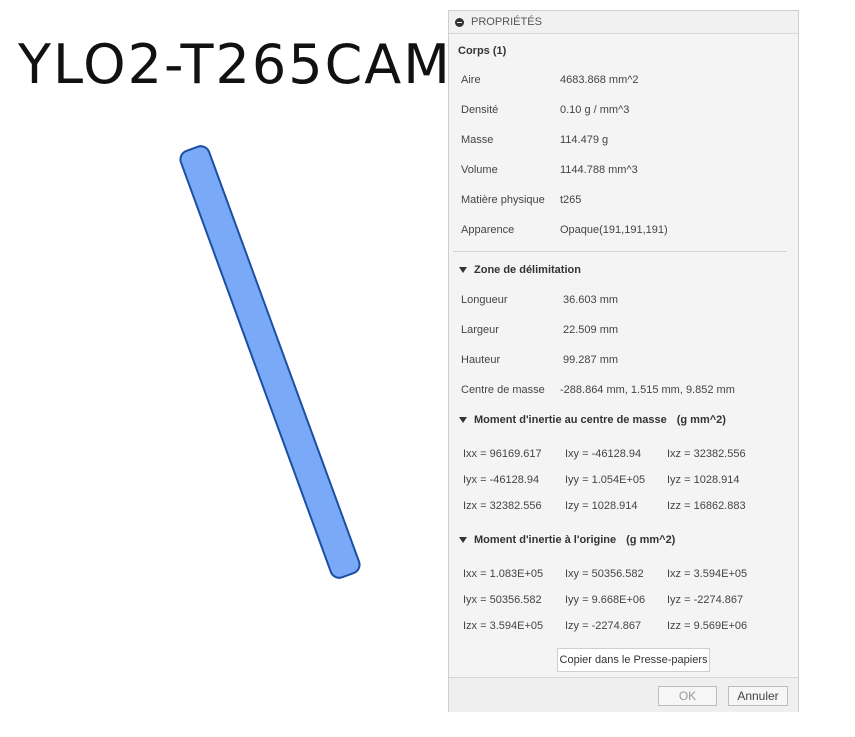  Describe the element at coordinates (503, 390) in the screenshot. I see `prop-label: Centre de masse` at that location.